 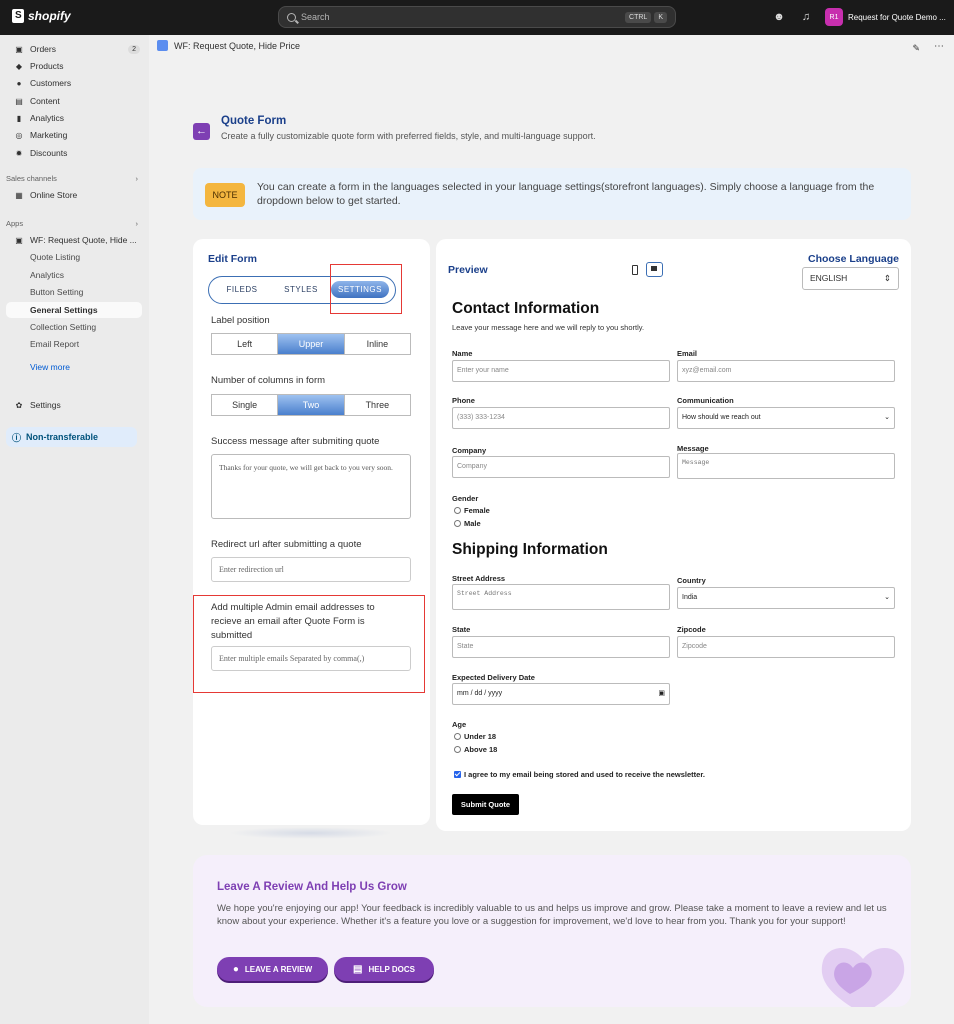 I want to click on quote-form-title: Quote Form, so click(x=254, y=121).